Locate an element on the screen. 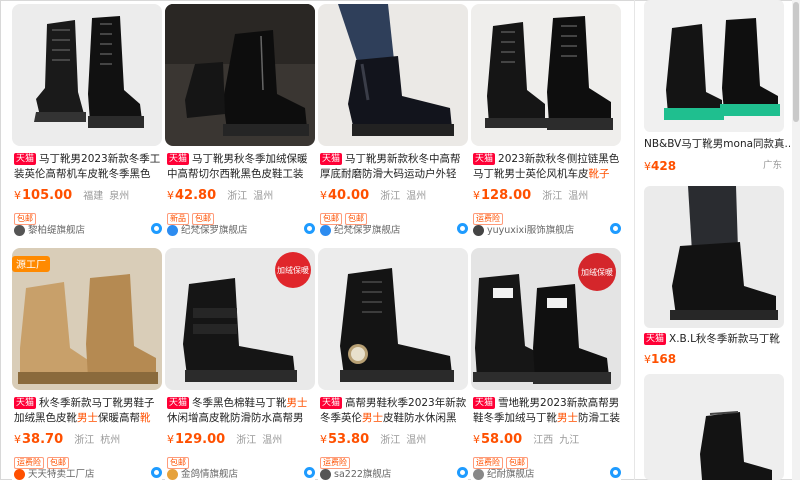  location: 福建 泉州 is located at coordinates (106, 196).